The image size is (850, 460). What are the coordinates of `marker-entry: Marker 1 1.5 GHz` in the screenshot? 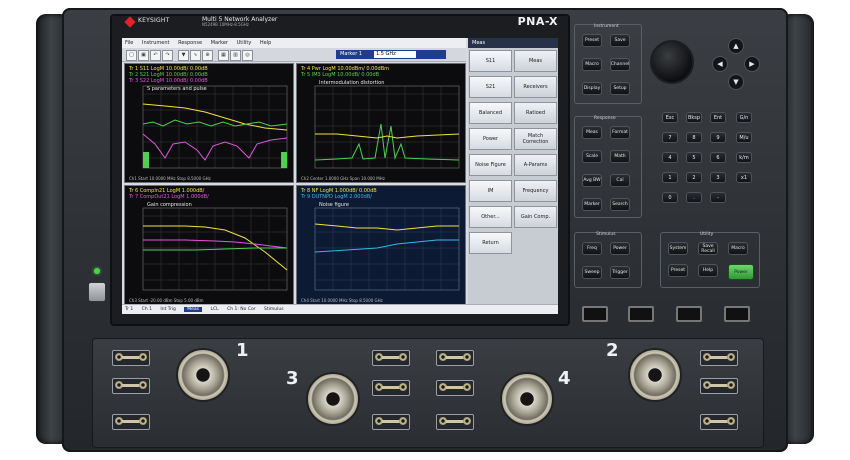 It's located at (391, 54).